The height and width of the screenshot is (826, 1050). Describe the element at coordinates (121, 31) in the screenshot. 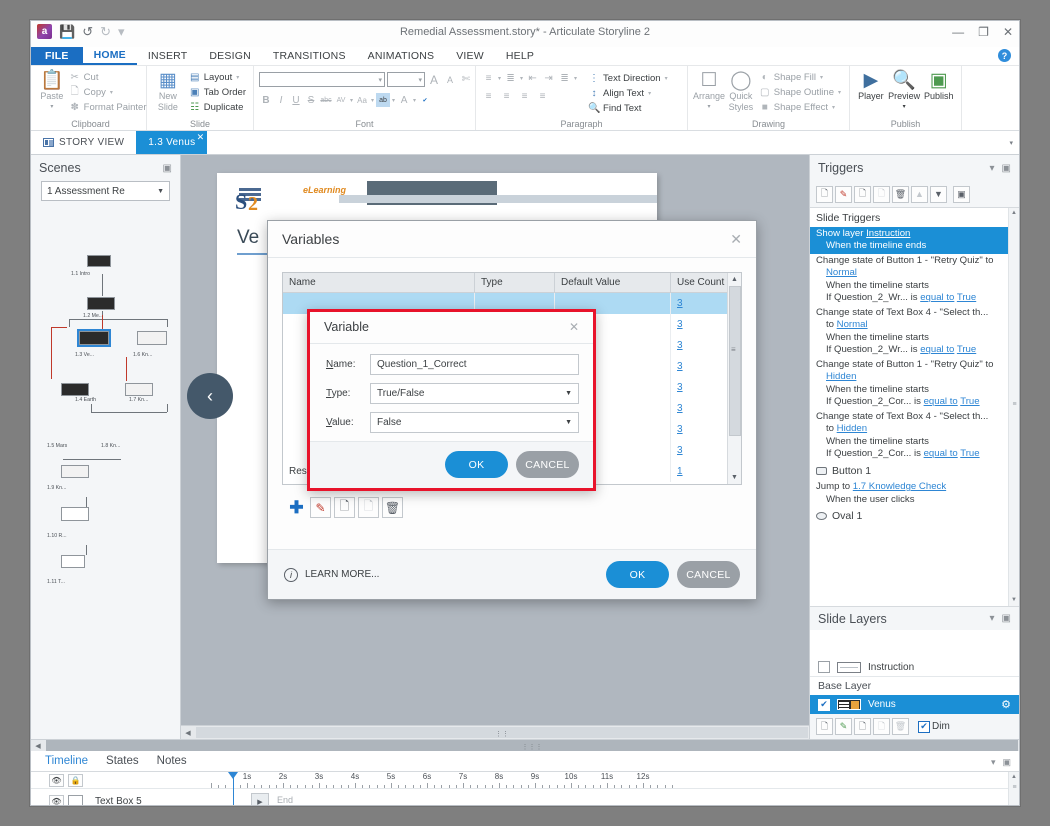

I see `qat-more-icon: ▾` at that location.